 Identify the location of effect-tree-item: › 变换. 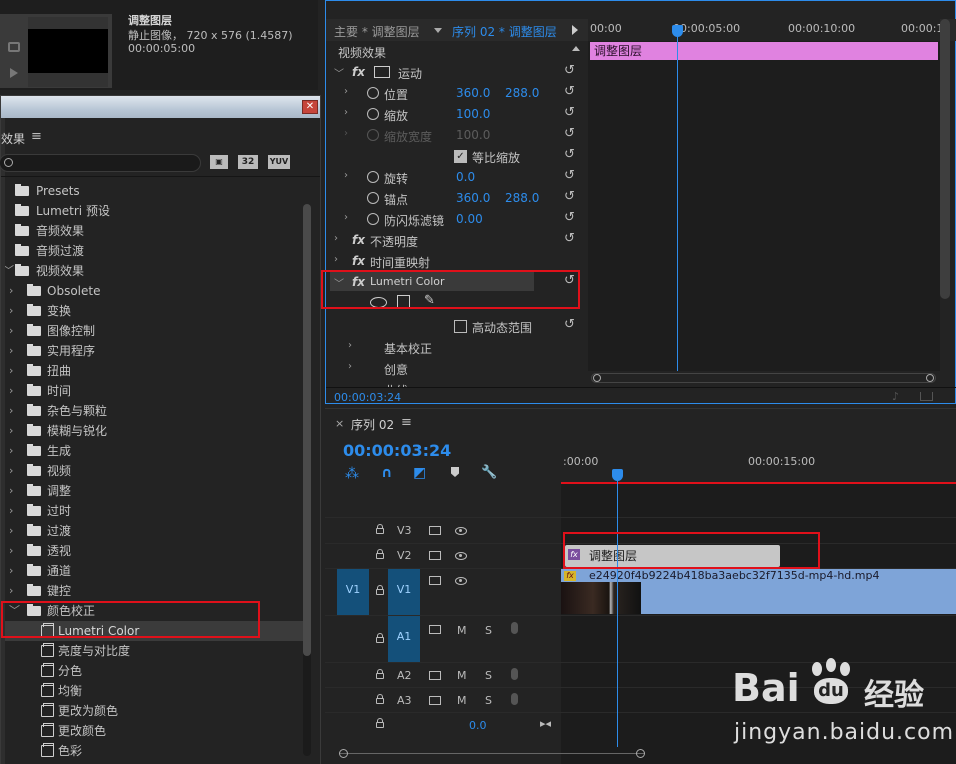
(154, 311).